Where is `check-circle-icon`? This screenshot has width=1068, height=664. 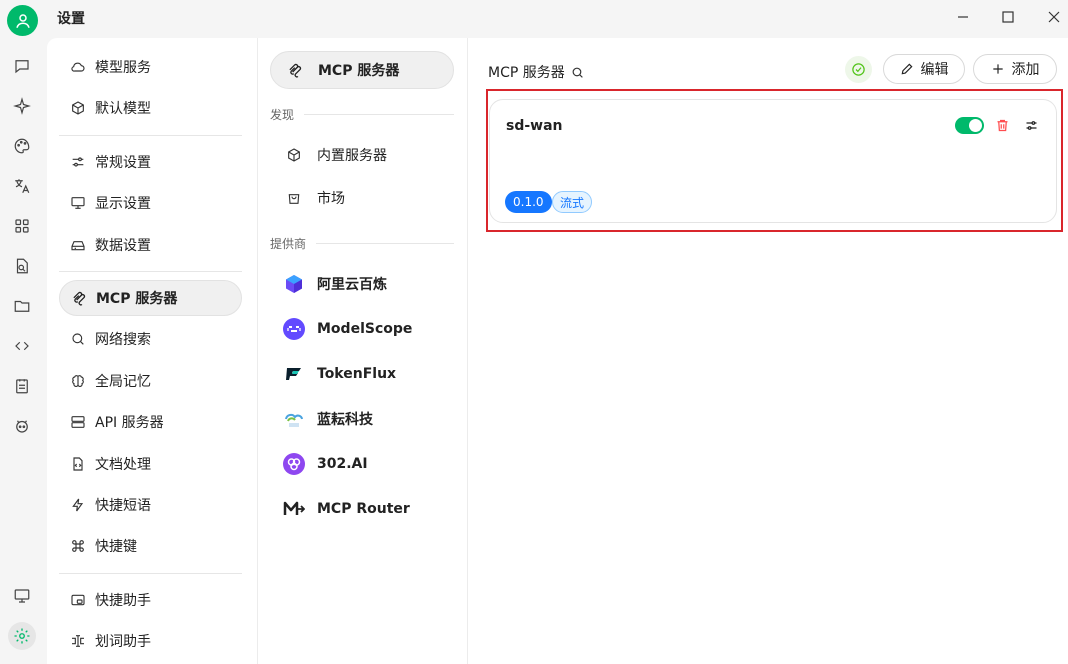
check-circle-icon is located at coordinates (858, 69).